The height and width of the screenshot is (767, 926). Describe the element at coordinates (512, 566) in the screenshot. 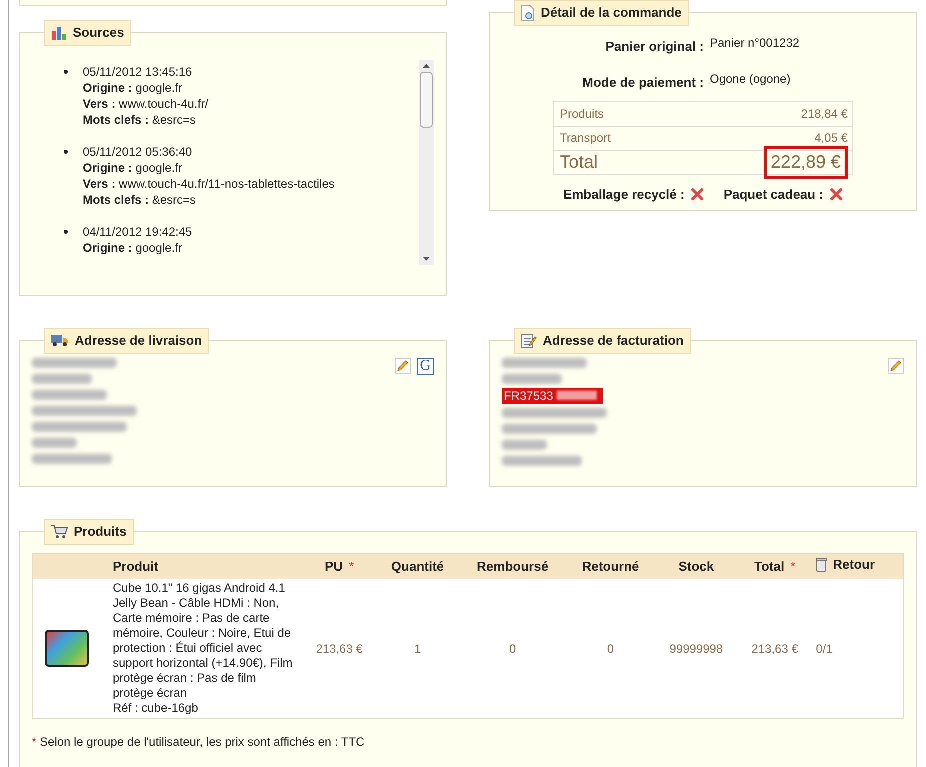

I see `column-header: Remboursé` at that location.